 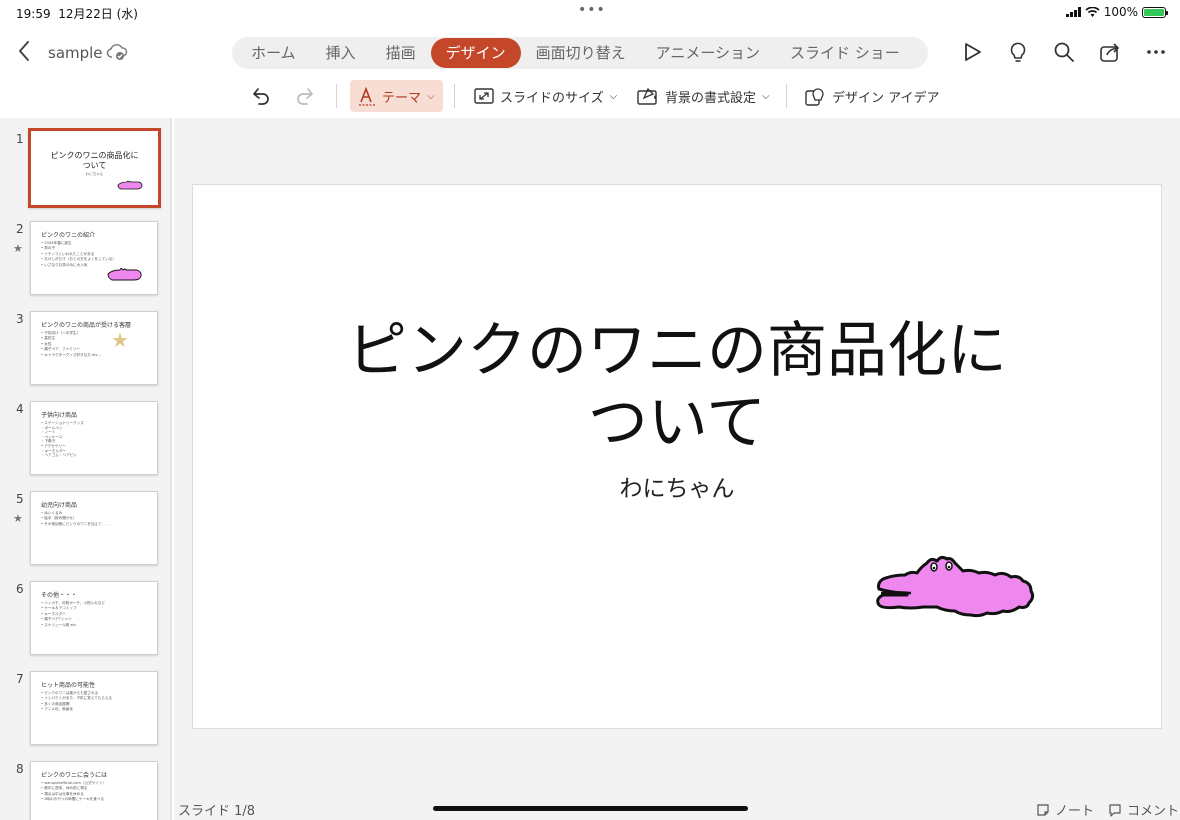 What do you see at coordinates (20, 229) in the screenshot?
I see `slide-number: 2` at bounding box center [20, 229].